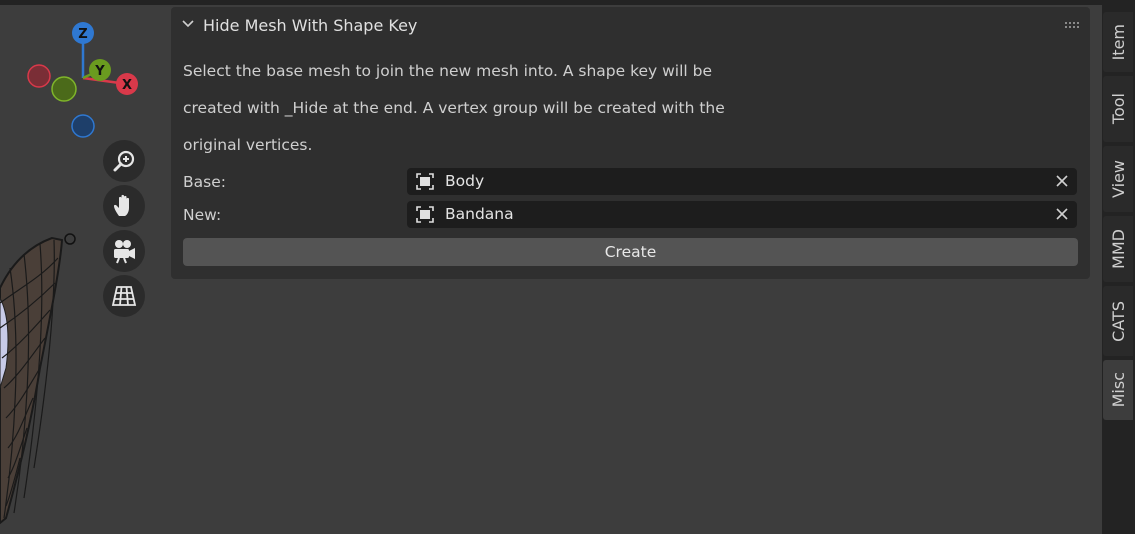  I want to click on base-label: Base:, so click(204, 182).